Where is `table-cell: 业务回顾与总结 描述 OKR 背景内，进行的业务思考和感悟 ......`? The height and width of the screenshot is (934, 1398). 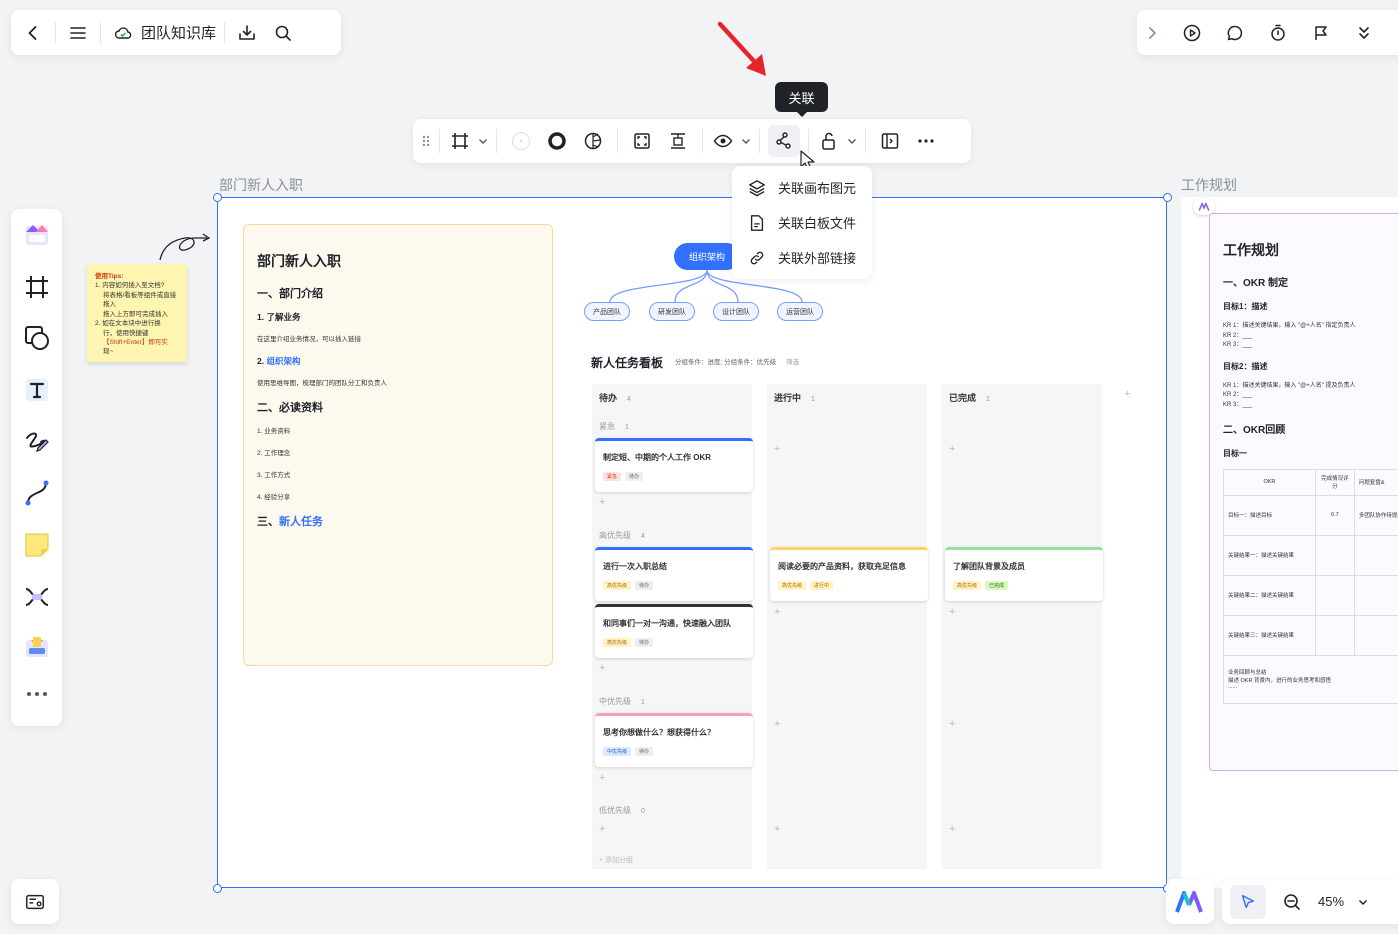
table-cell: 业务回顾与总结 描述 OKR 背景内，进行的业务思考和感悟 ...... is located at coordinates (1310, 679).